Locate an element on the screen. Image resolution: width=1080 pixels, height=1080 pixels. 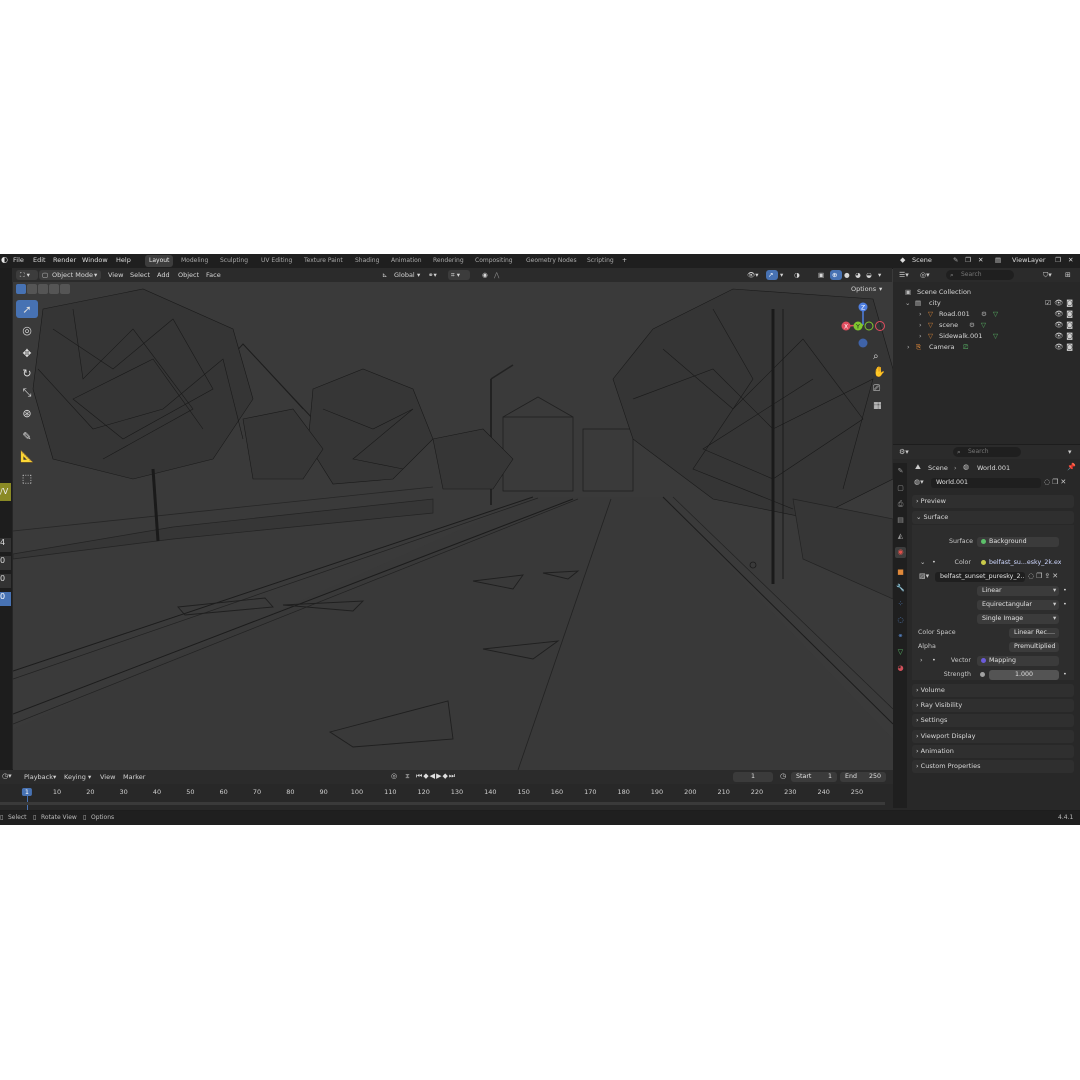
output-tab-icon: ⎙ is located at coordinates (900, 504).